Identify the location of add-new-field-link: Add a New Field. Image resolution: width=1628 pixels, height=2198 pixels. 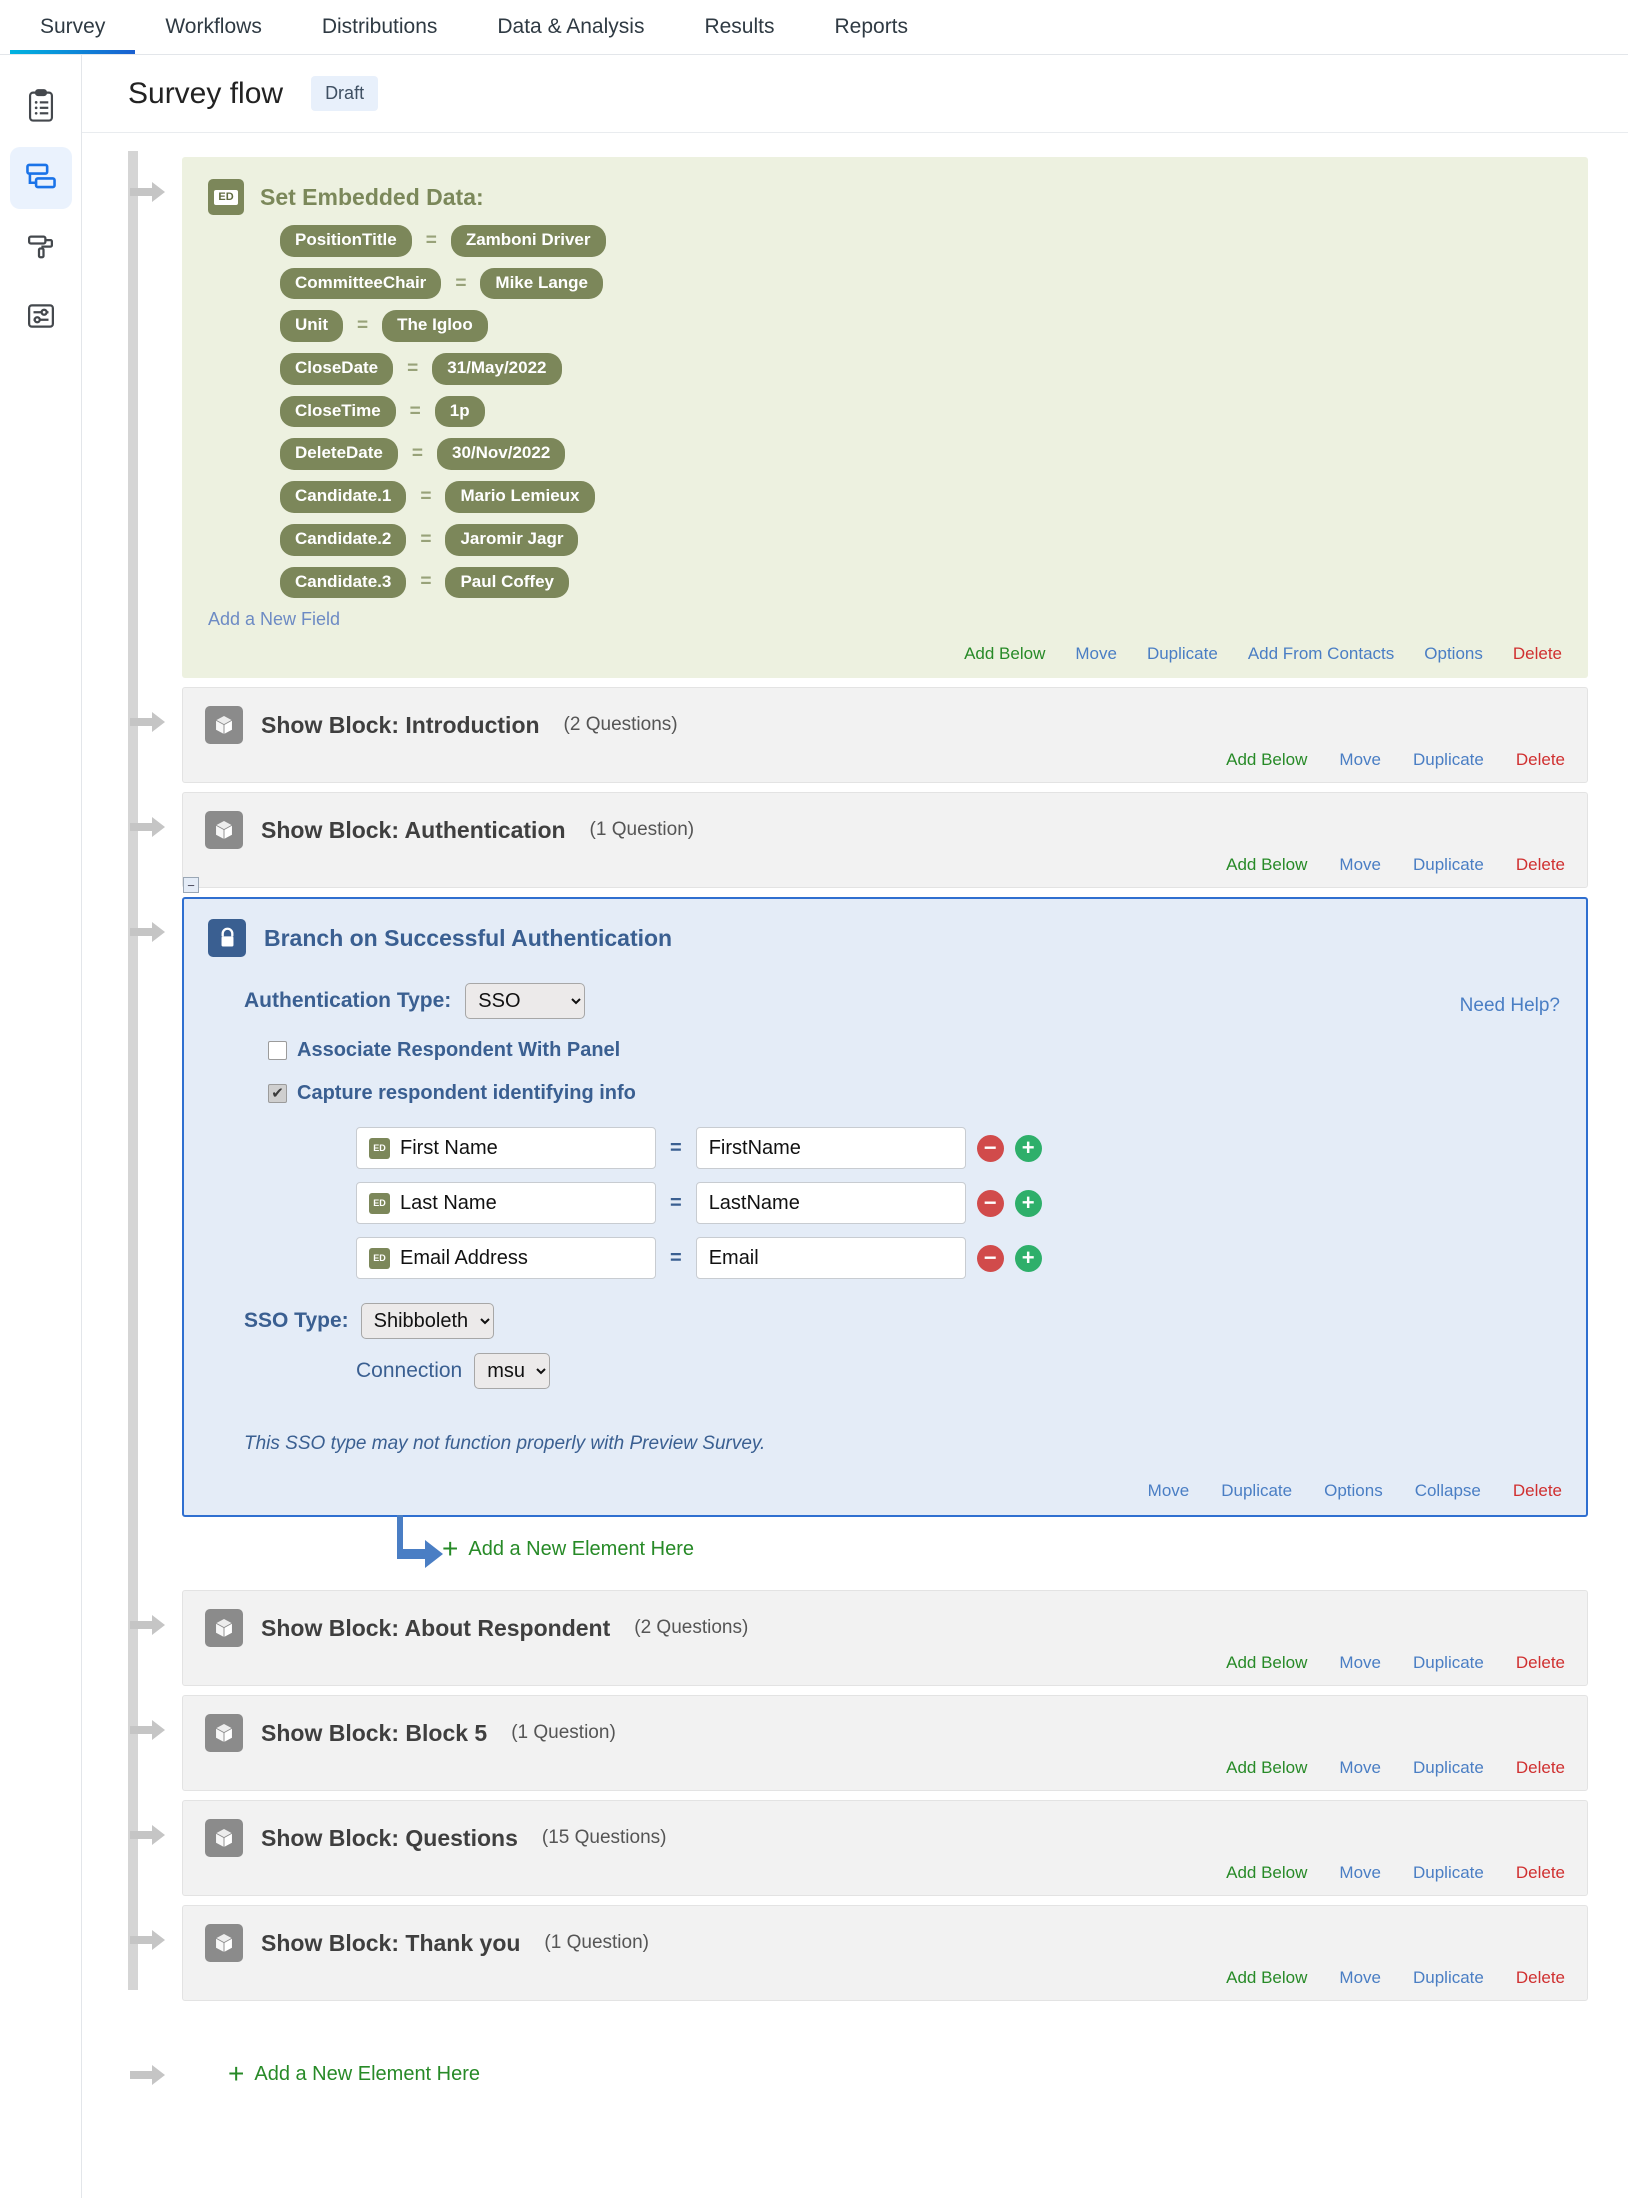
(885, 619).